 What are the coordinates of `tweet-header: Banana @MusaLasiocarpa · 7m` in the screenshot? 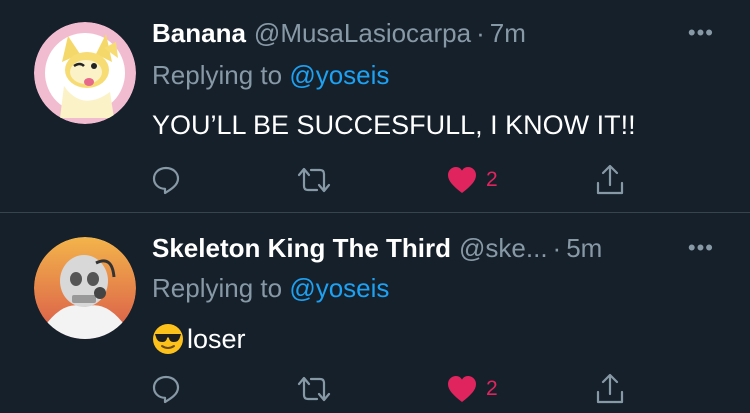 It's located at (339, 35).